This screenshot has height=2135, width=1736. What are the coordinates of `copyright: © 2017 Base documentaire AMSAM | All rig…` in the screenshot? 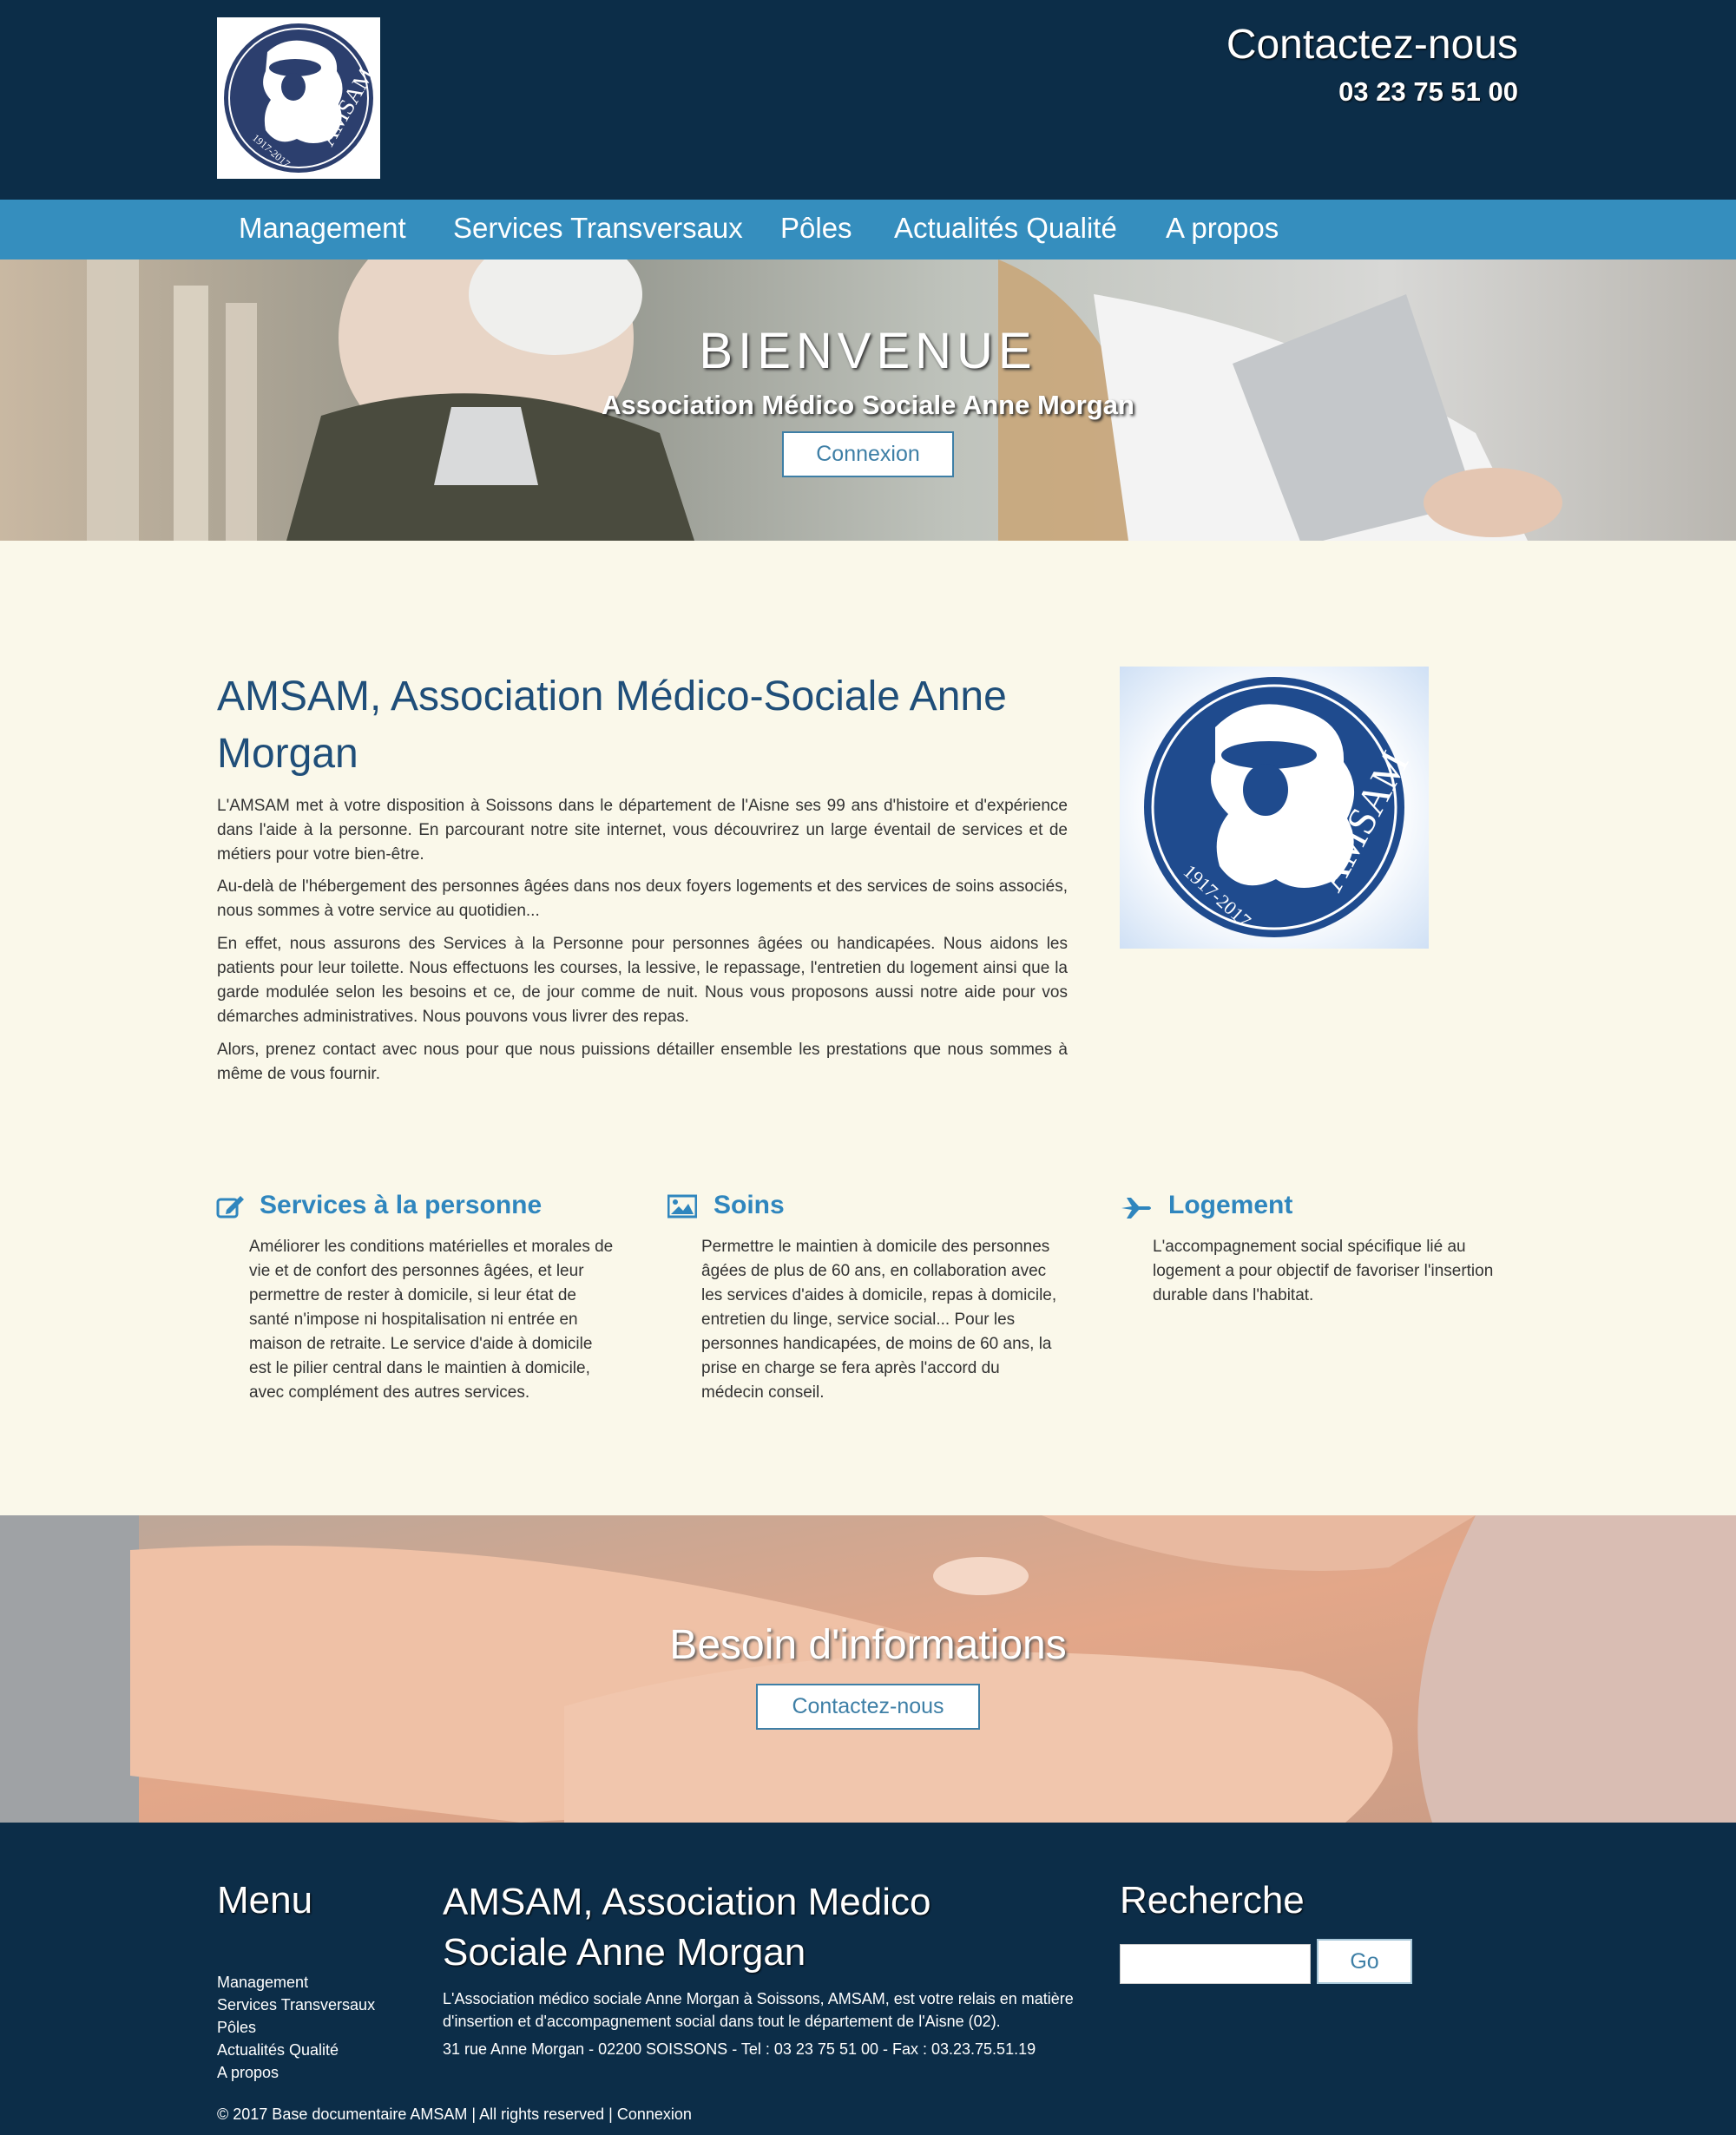 It's located at (454, 2114).